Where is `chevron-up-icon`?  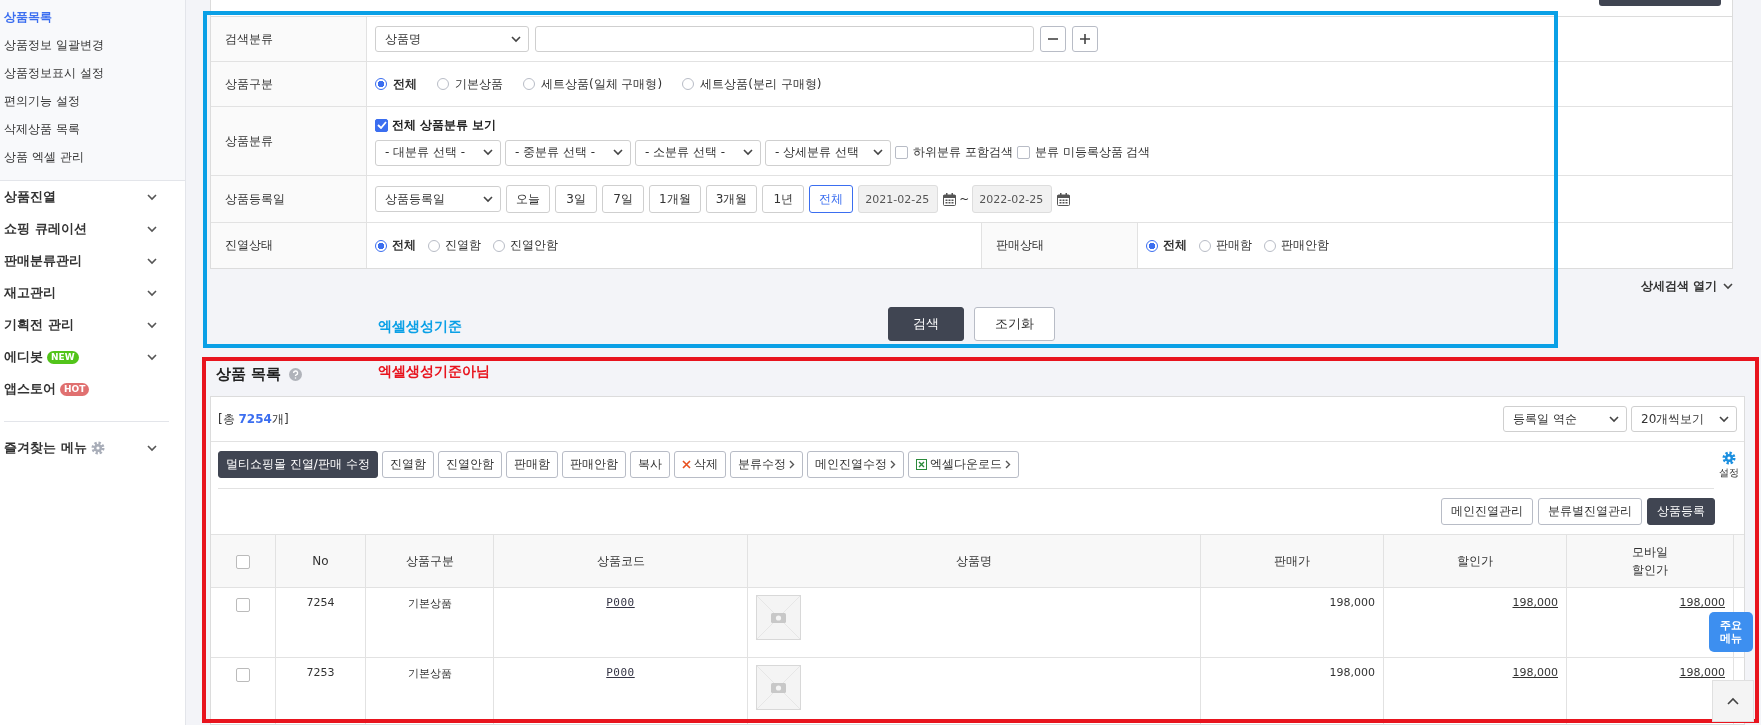
chevron-up-icon is located at coordinates (1733, 701).